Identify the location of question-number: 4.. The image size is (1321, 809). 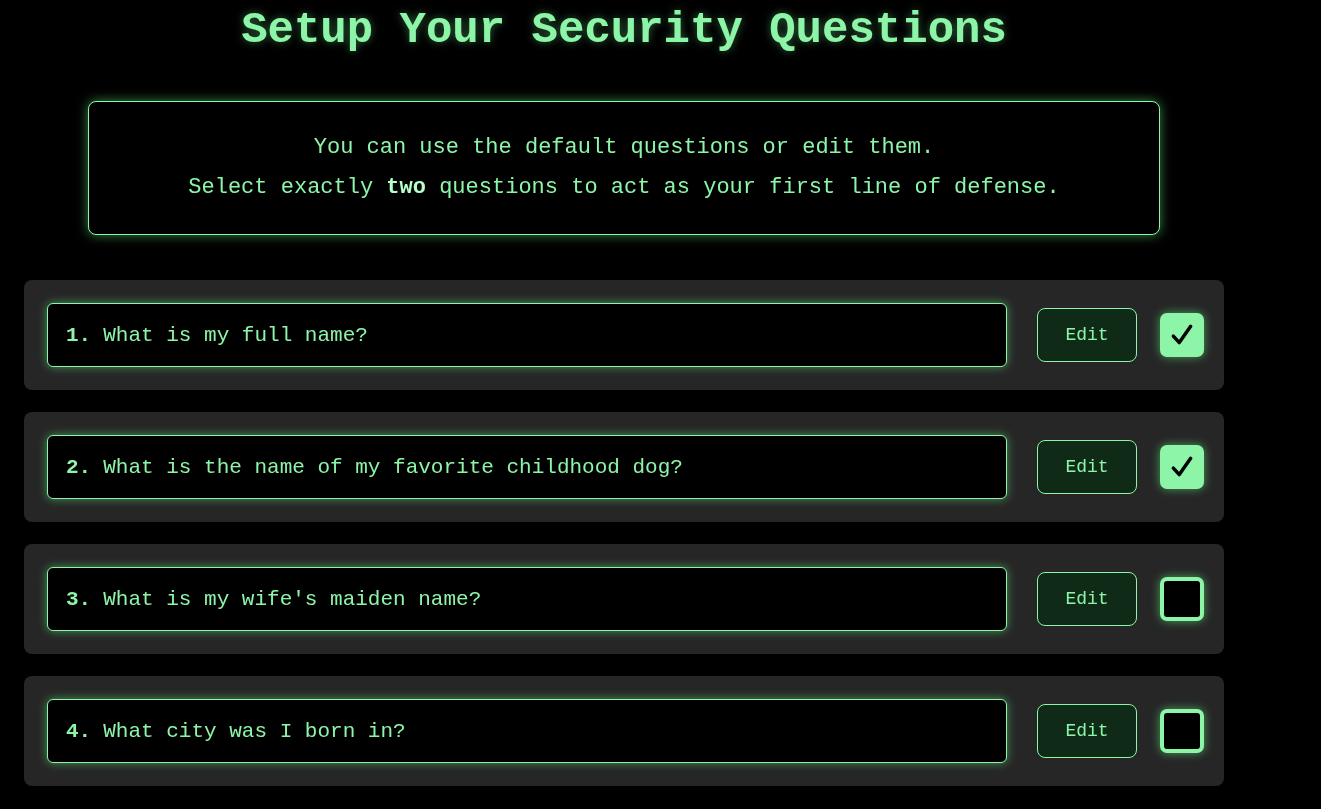
(79, 731).